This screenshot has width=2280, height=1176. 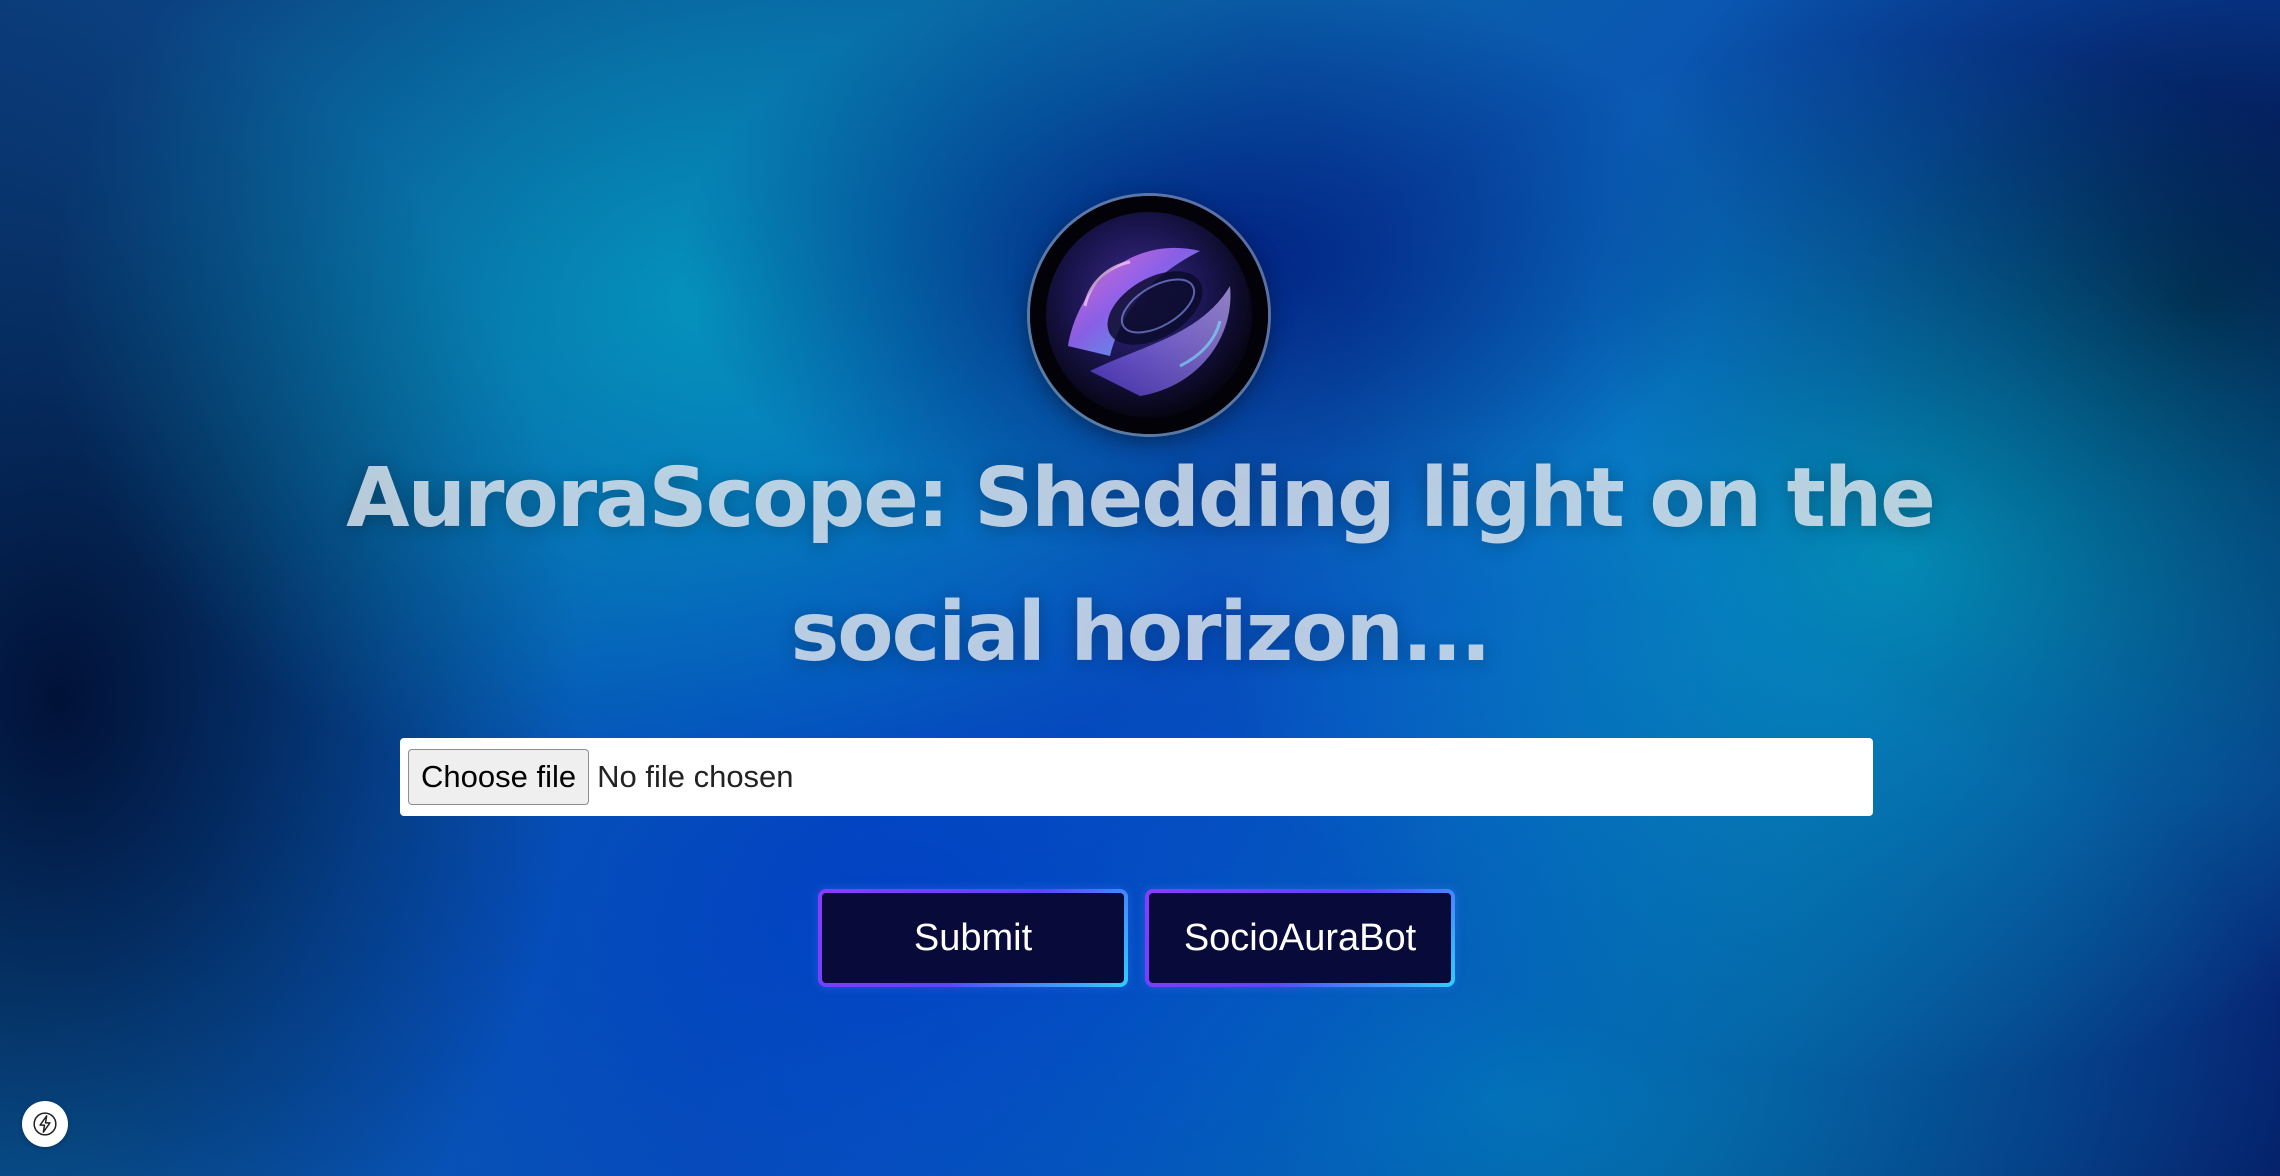 I want to click on submit-button: Submit, so click(x=973, y=938).